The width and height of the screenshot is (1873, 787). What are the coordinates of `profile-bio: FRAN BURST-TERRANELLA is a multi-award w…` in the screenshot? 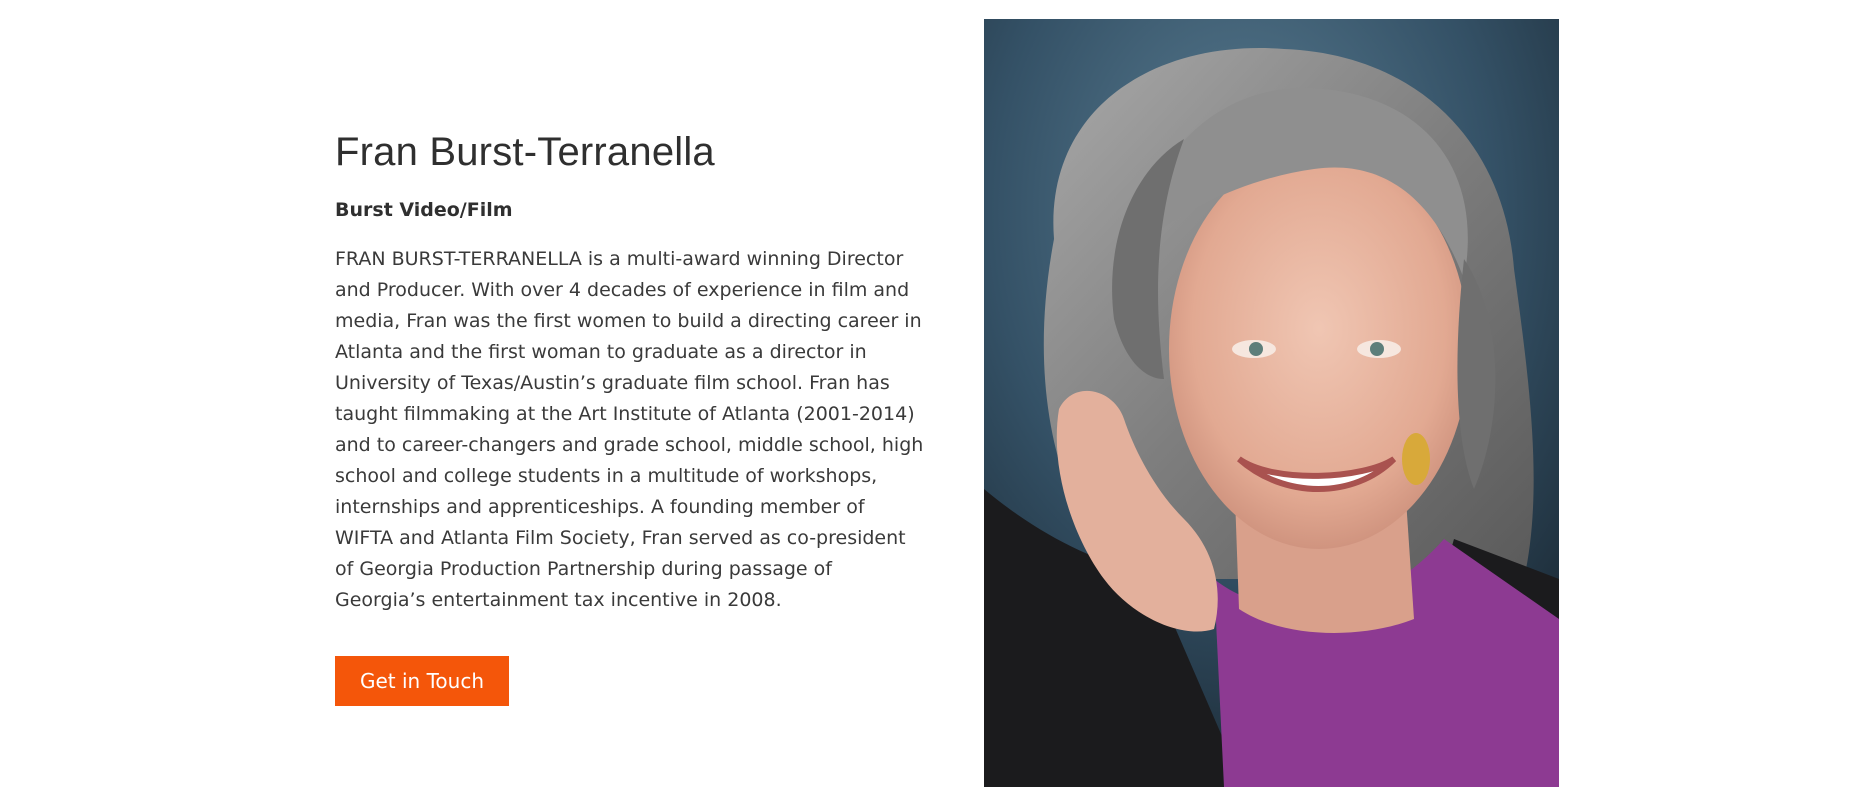 It's located at (629, 429).